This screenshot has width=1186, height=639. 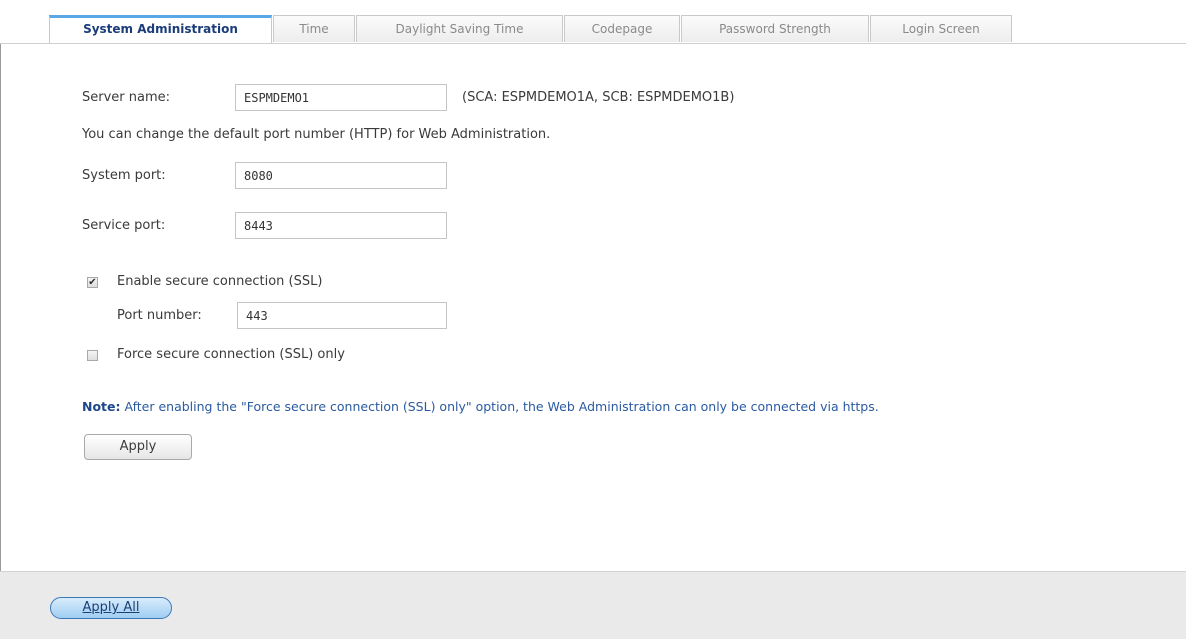 I want to click on force-ssl-checkbox, so click(x=92, y=355).